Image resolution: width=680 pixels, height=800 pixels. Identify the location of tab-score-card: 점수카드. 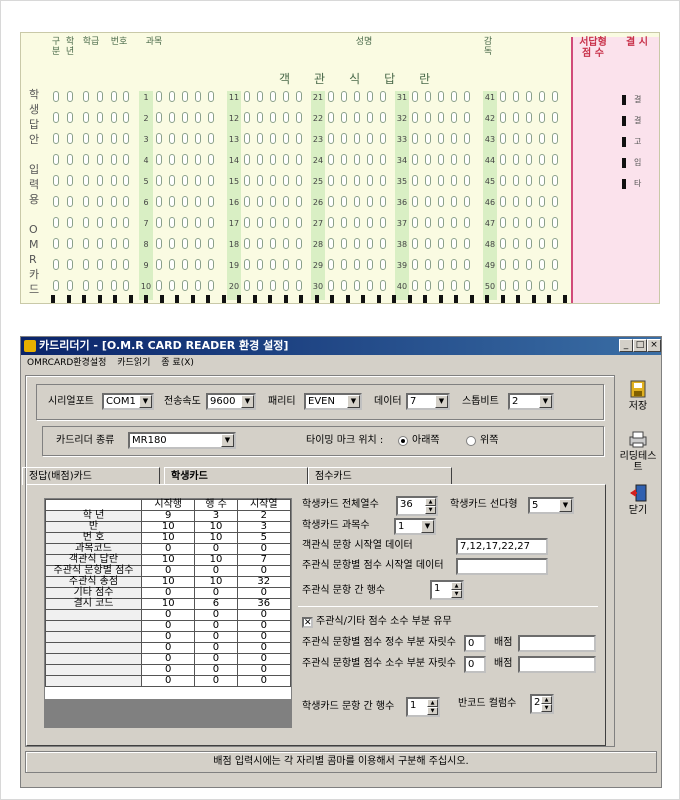
(380, 476).